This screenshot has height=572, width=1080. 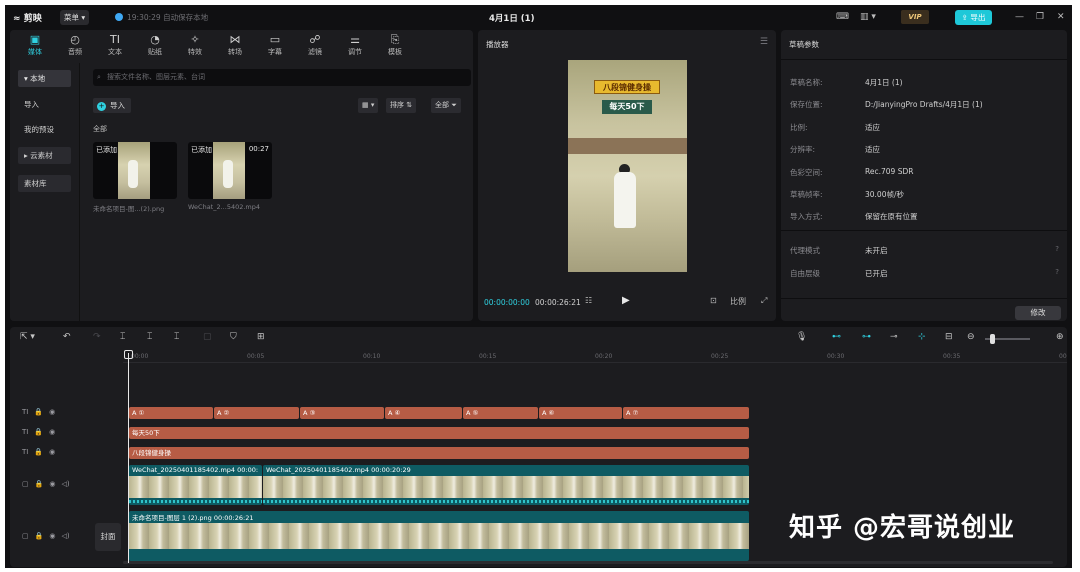 What do you see at coordinates (108, 537) in the screenshot?
I see `cover-button: 封面` at bounding box center [108, 537].